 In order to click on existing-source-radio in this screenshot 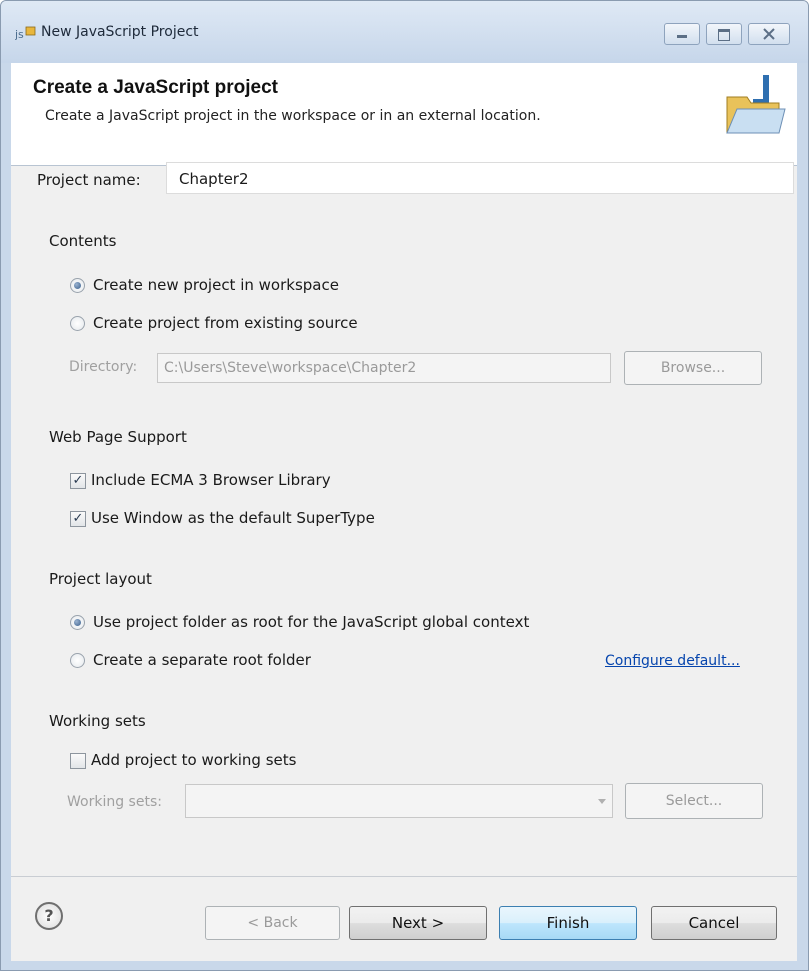, I will do `click(77, 323)`.